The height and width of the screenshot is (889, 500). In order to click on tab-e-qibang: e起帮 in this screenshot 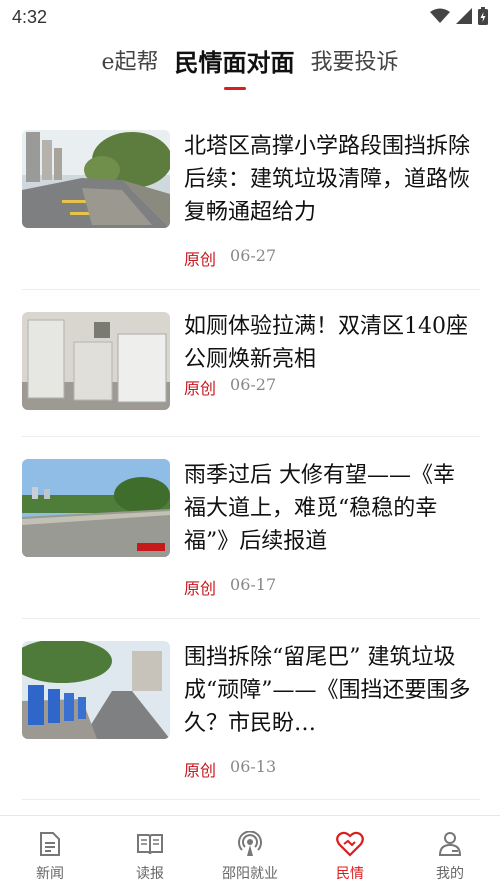, I will do `click(129, 63)`.